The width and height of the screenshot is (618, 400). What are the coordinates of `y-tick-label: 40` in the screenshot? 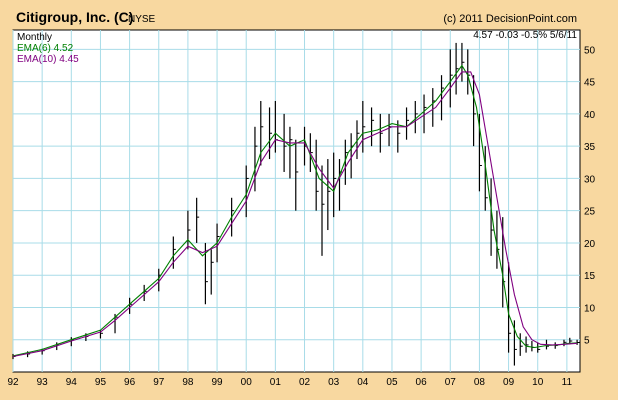 It's located at (590, 115).